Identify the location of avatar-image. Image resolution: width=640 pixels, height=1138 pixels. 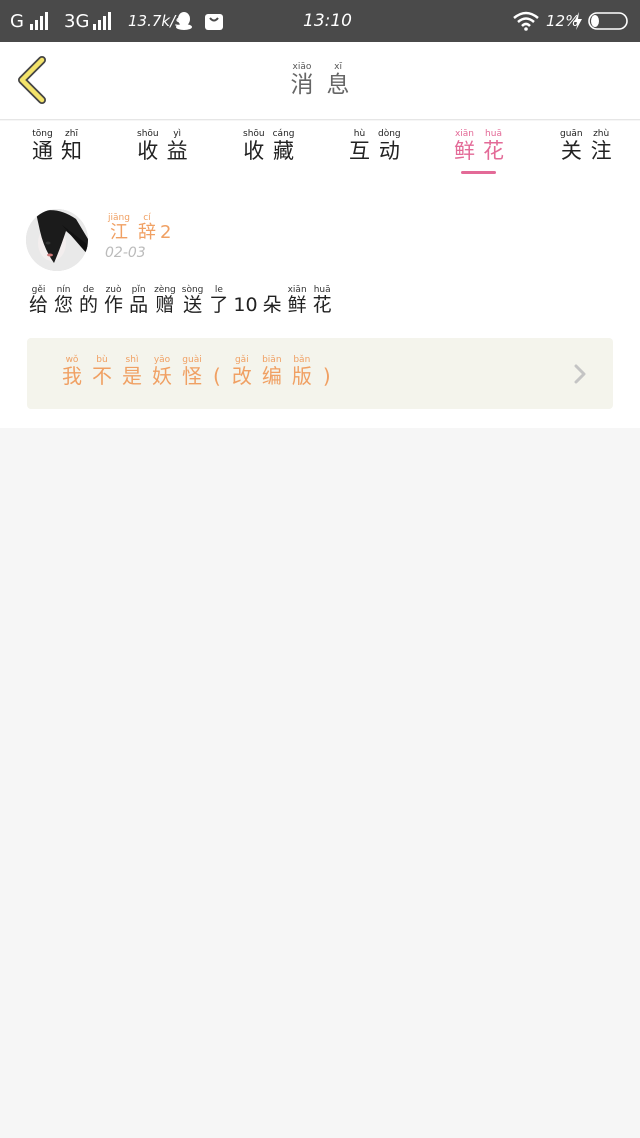
(57, 240).